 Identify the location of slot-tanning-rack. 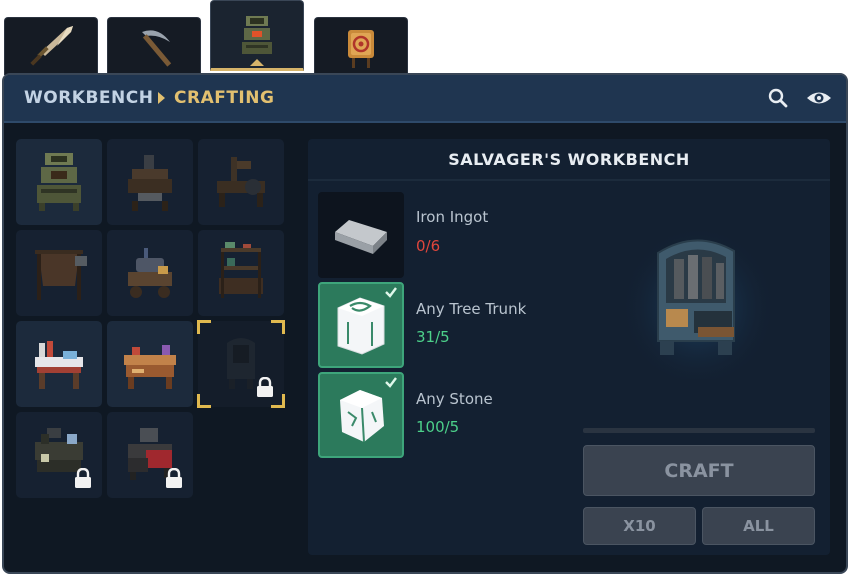
(59, 273).